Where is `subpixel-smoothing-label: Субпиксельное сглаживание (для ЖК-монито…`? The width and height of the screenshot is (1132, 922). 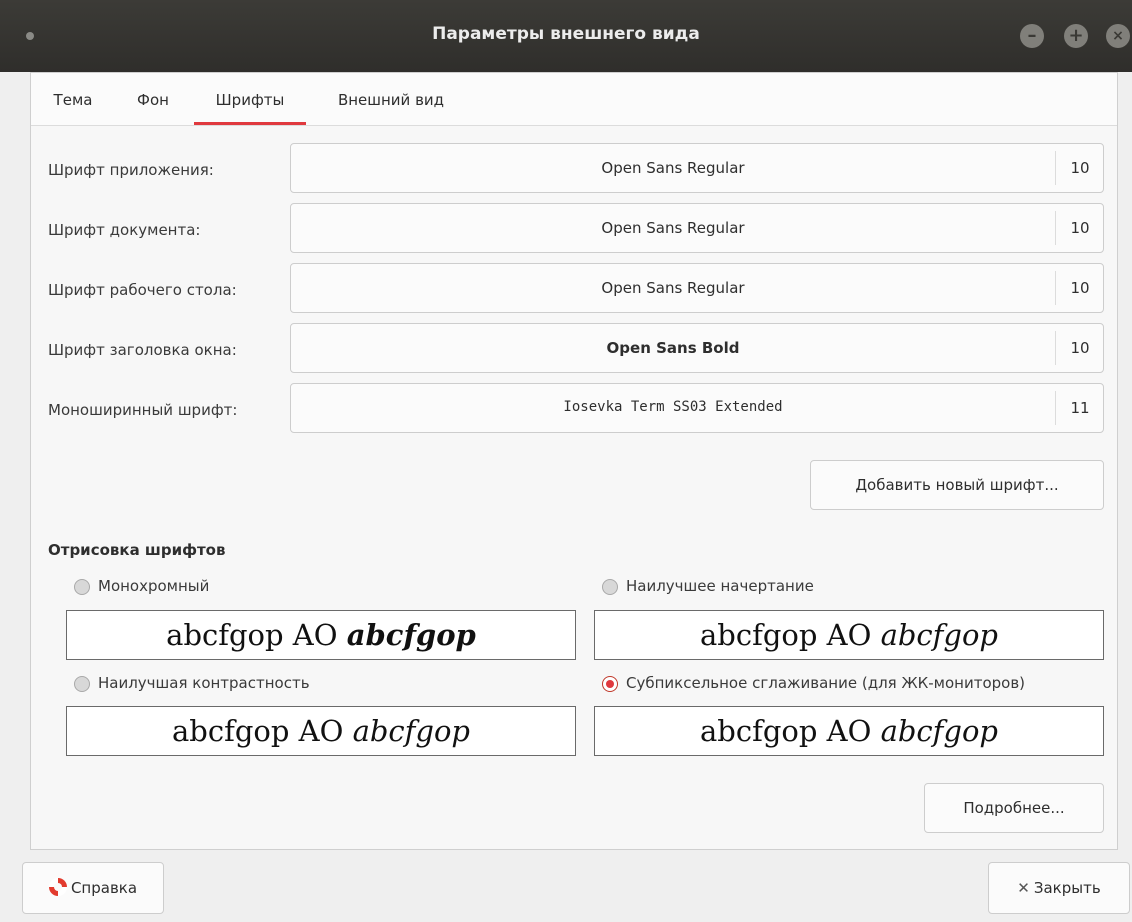
subpixel-smoothing-label: Субпиксельное сглаживание (для ЖК-монито… is located at coordinates (825, 683).